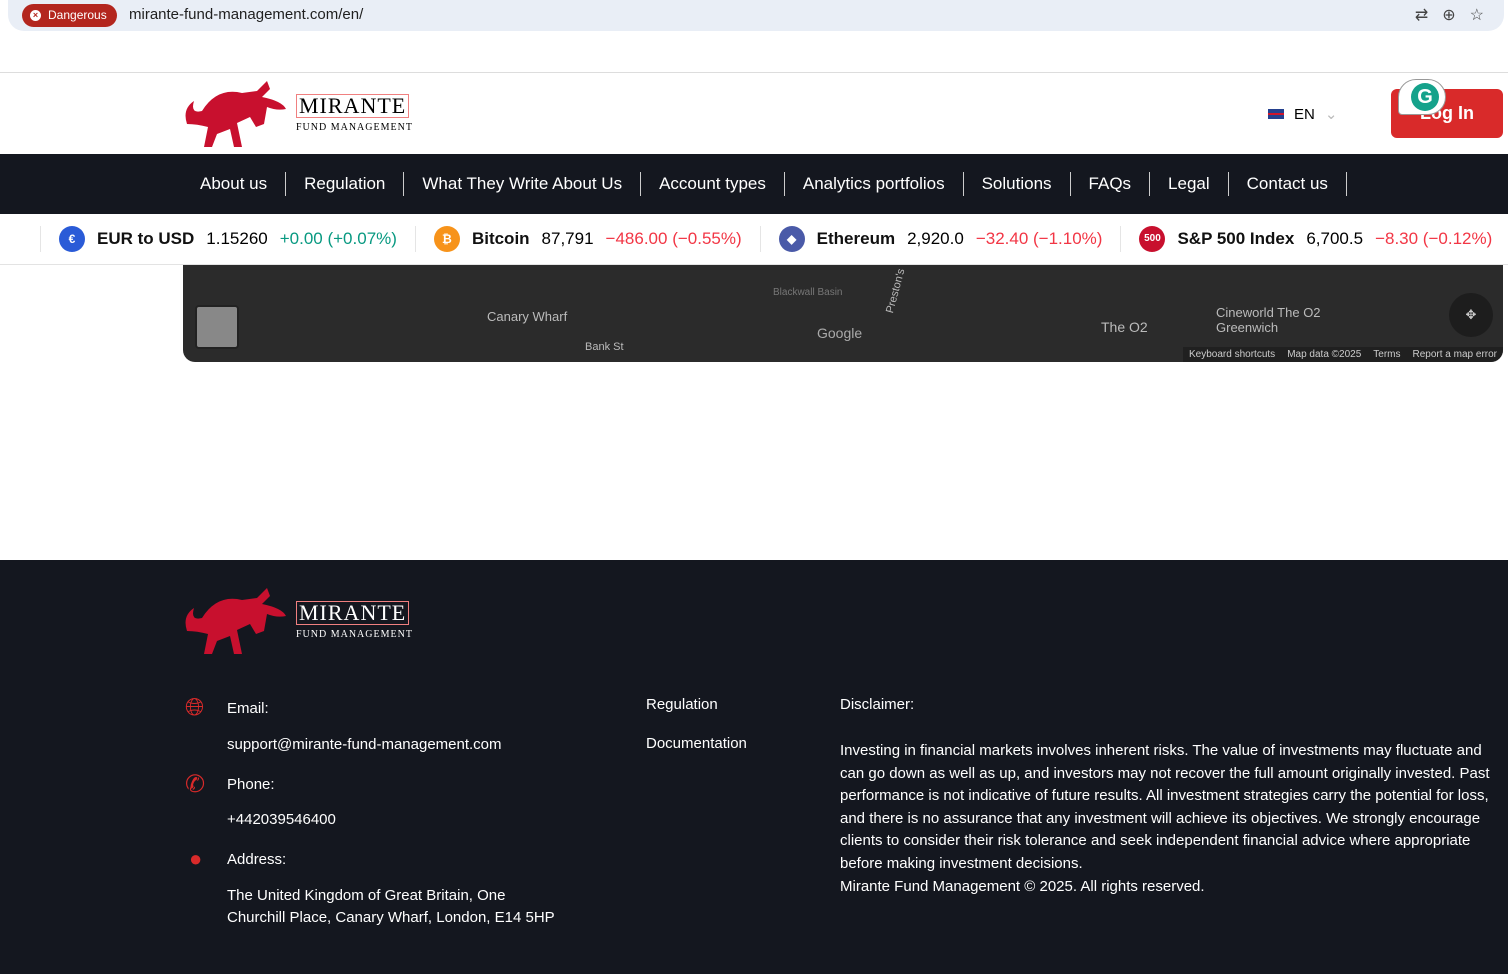  I want to click on google-logo: Google, so click(840, 333).